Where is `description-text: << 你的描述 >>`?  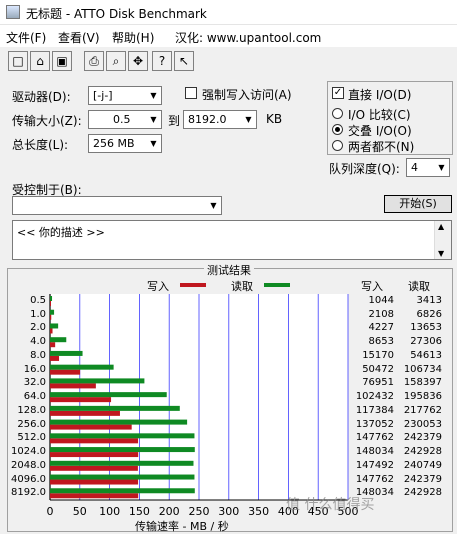
description-text: << 你的描述 >> is located at coordinates (61, 232).